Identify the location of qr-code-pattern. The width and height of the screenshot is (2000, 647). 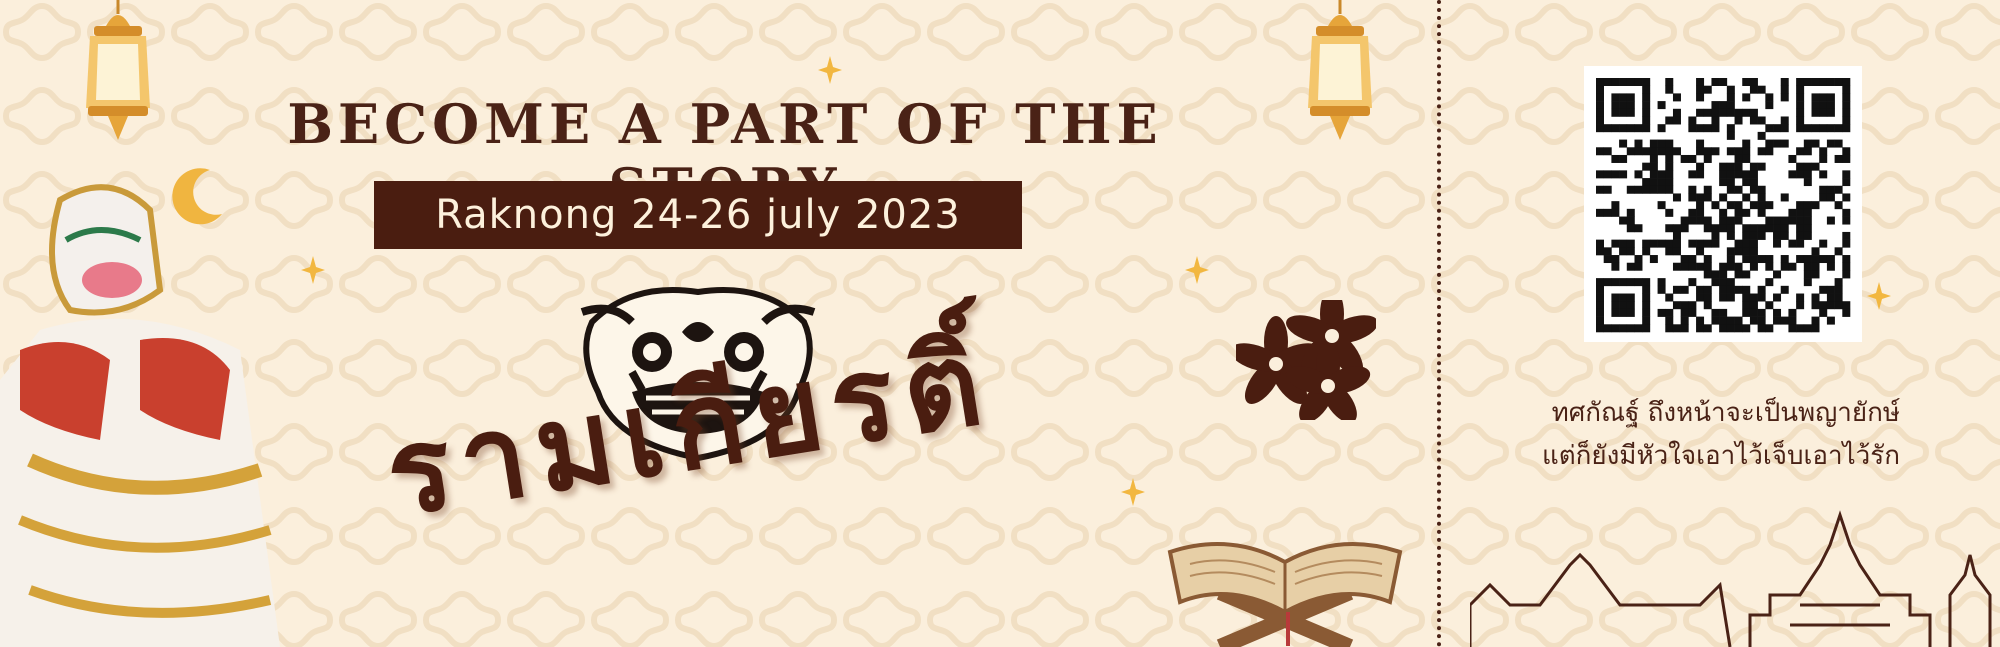
(1723, 205).